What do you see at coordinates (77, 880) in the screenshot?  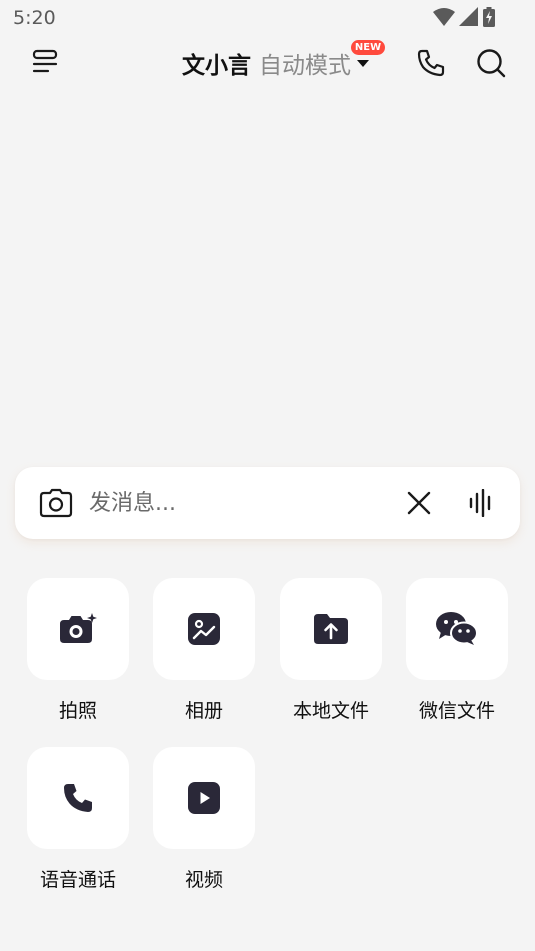 I see `action-label: 语音通话` at bounding box center [77, 880].